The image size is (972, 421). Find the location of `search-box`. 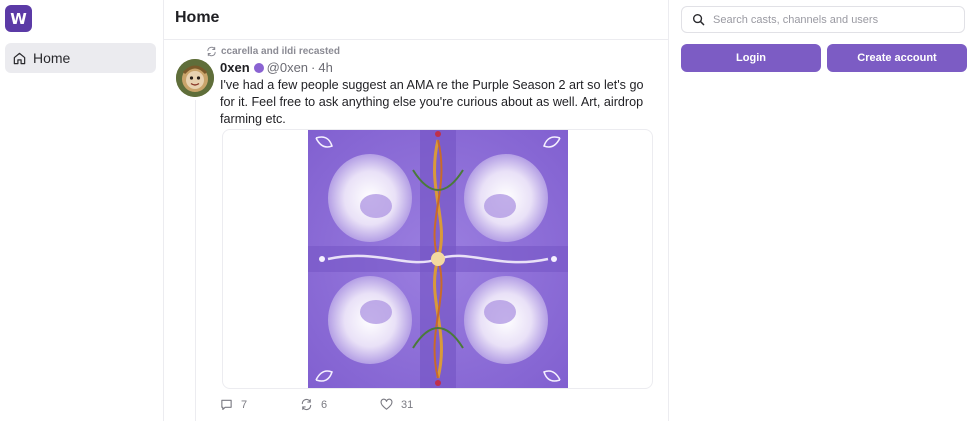

search-box is located at coordinates (823, 19).